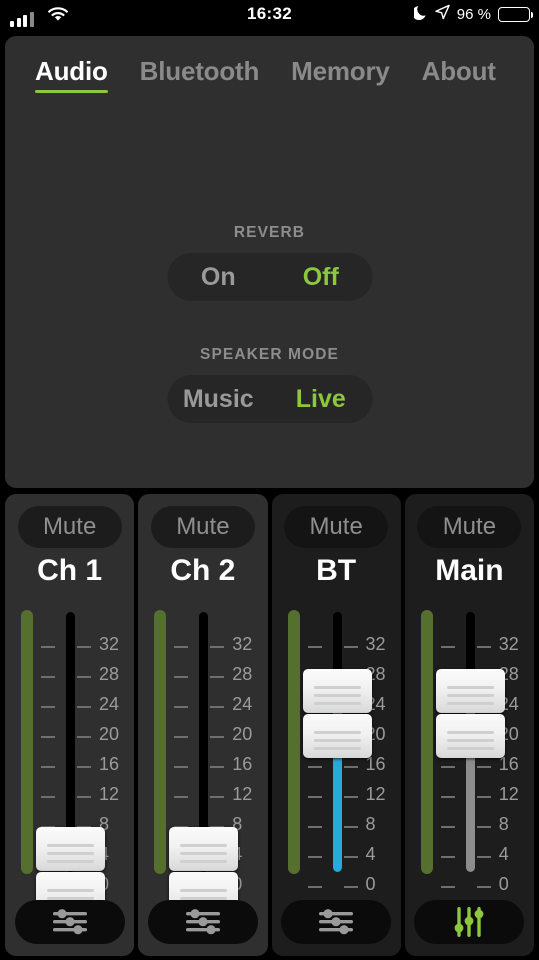 Image resolution: width=539 pixels, height=960 pixels. I want to click on level-meter-main, so click(426, 742).